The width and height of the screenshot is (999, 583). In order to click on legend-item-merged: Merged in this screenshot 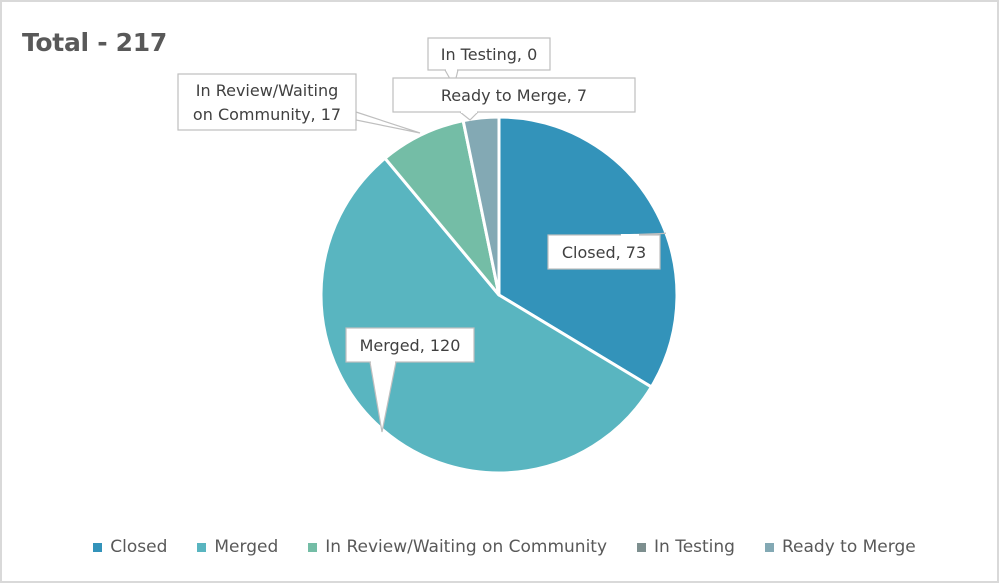, I will do `click(237, 547)`.